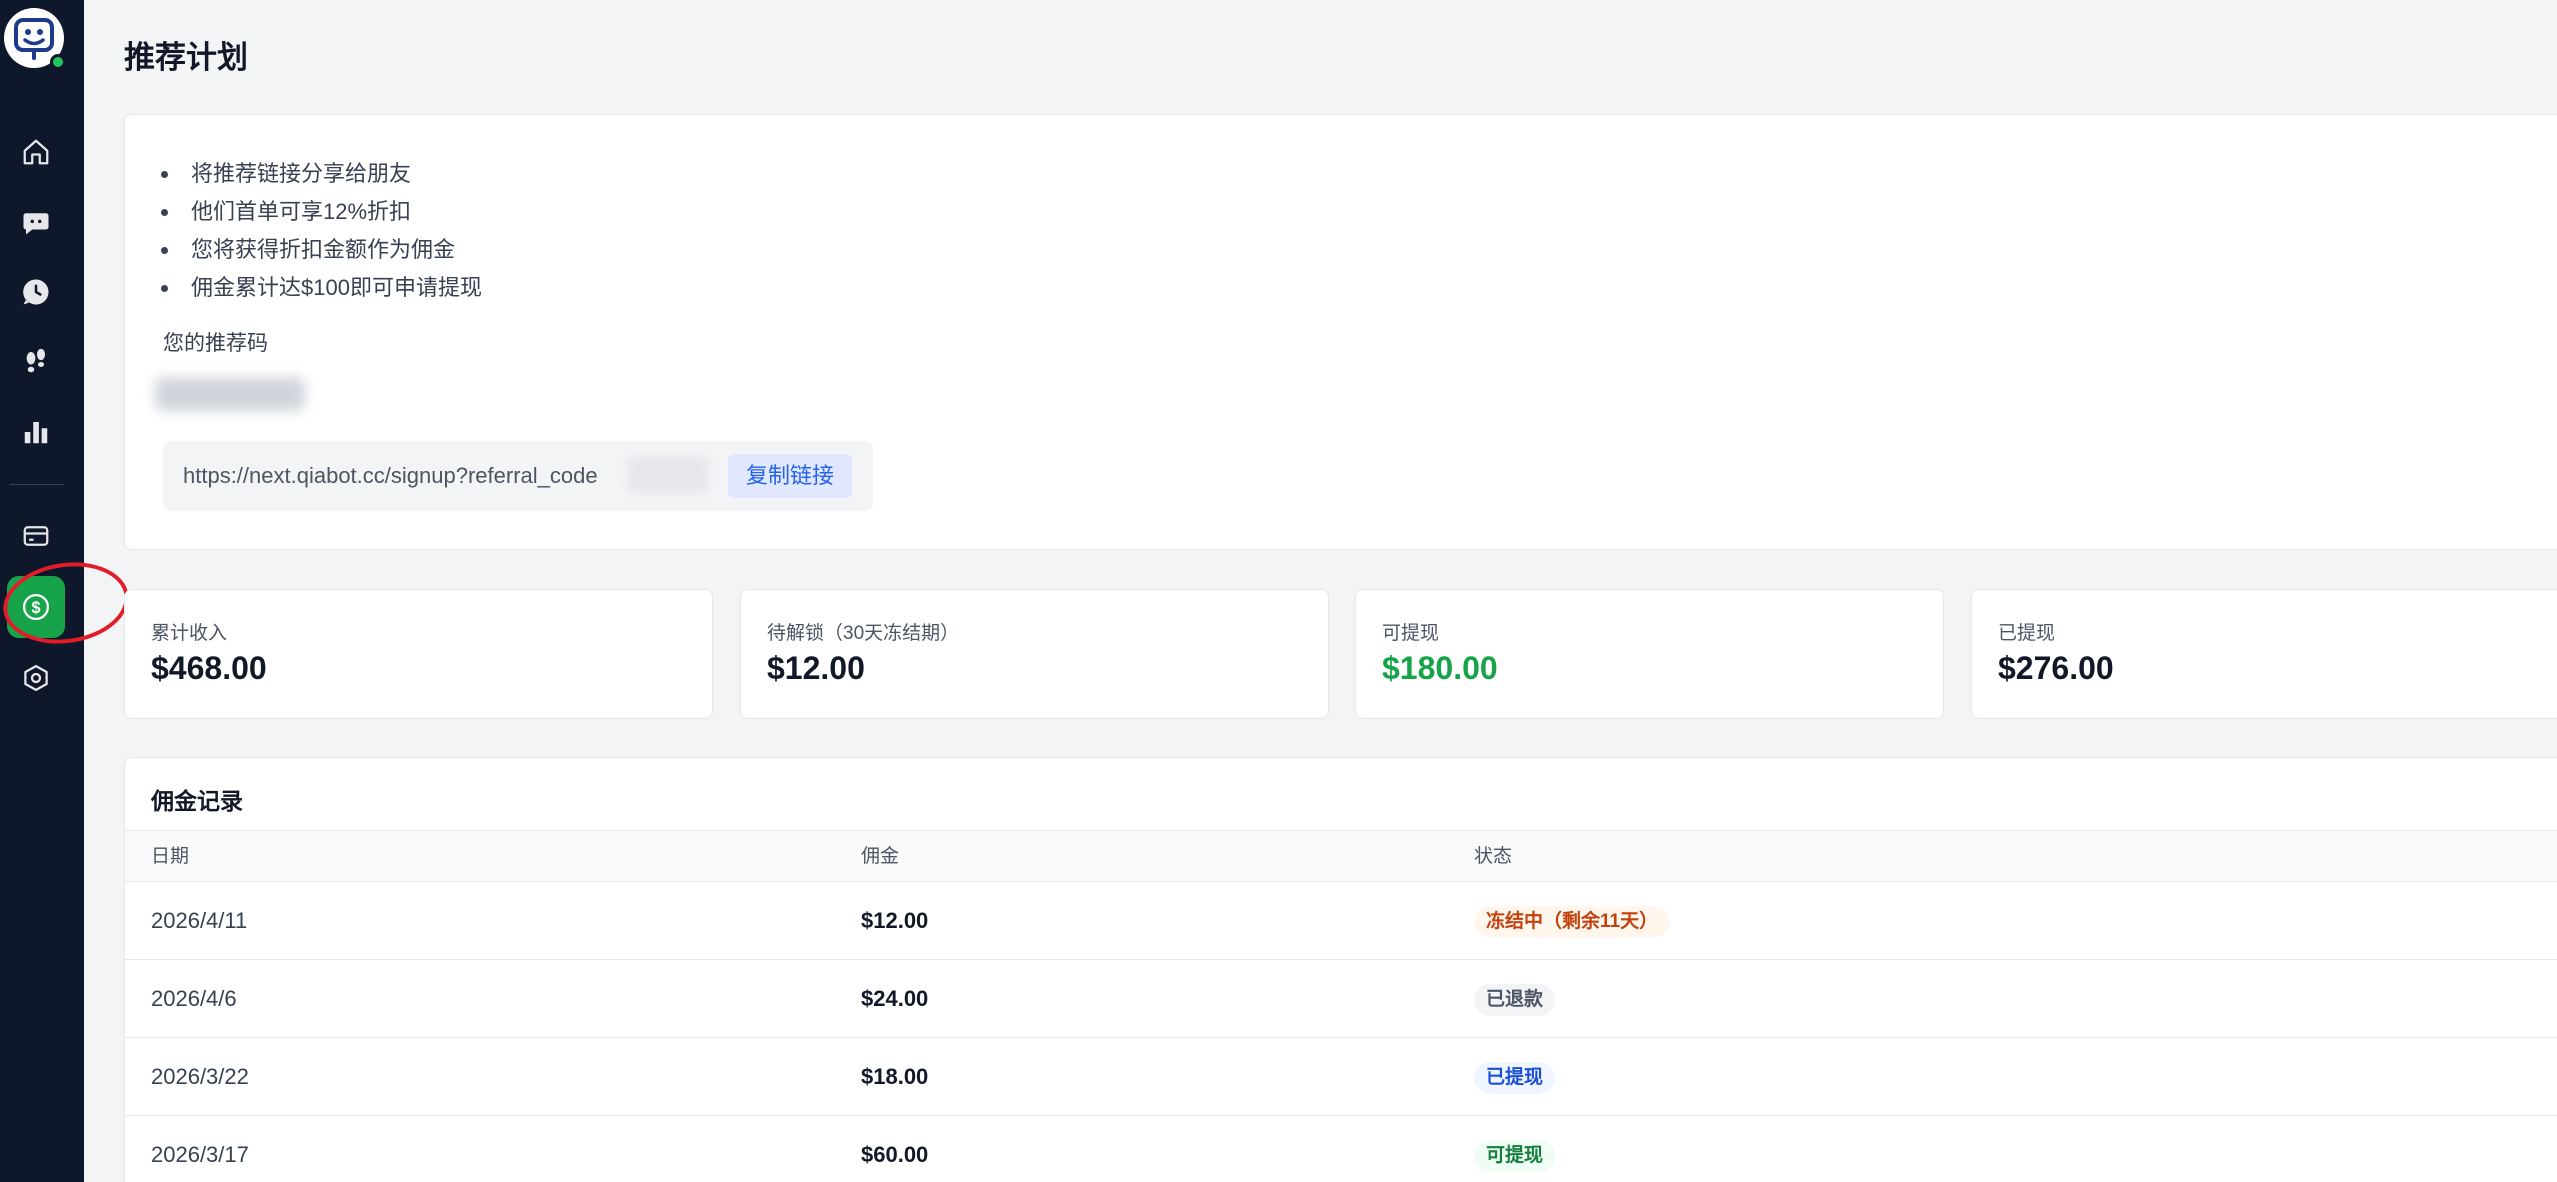  I want to click on stat-label: 可提现, so click(1411, 633).